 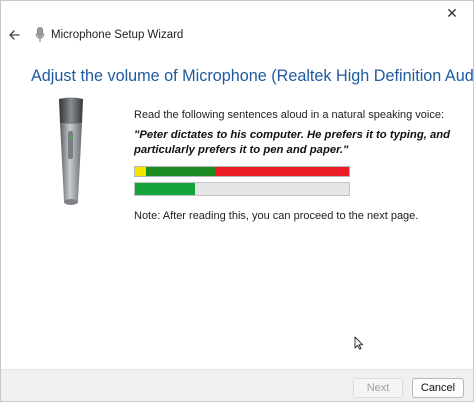 What do you see at coordinates (237, 385) in the screenshot?
I see `wizard-footer: Next Cancel` at bounding box center [237, 385].